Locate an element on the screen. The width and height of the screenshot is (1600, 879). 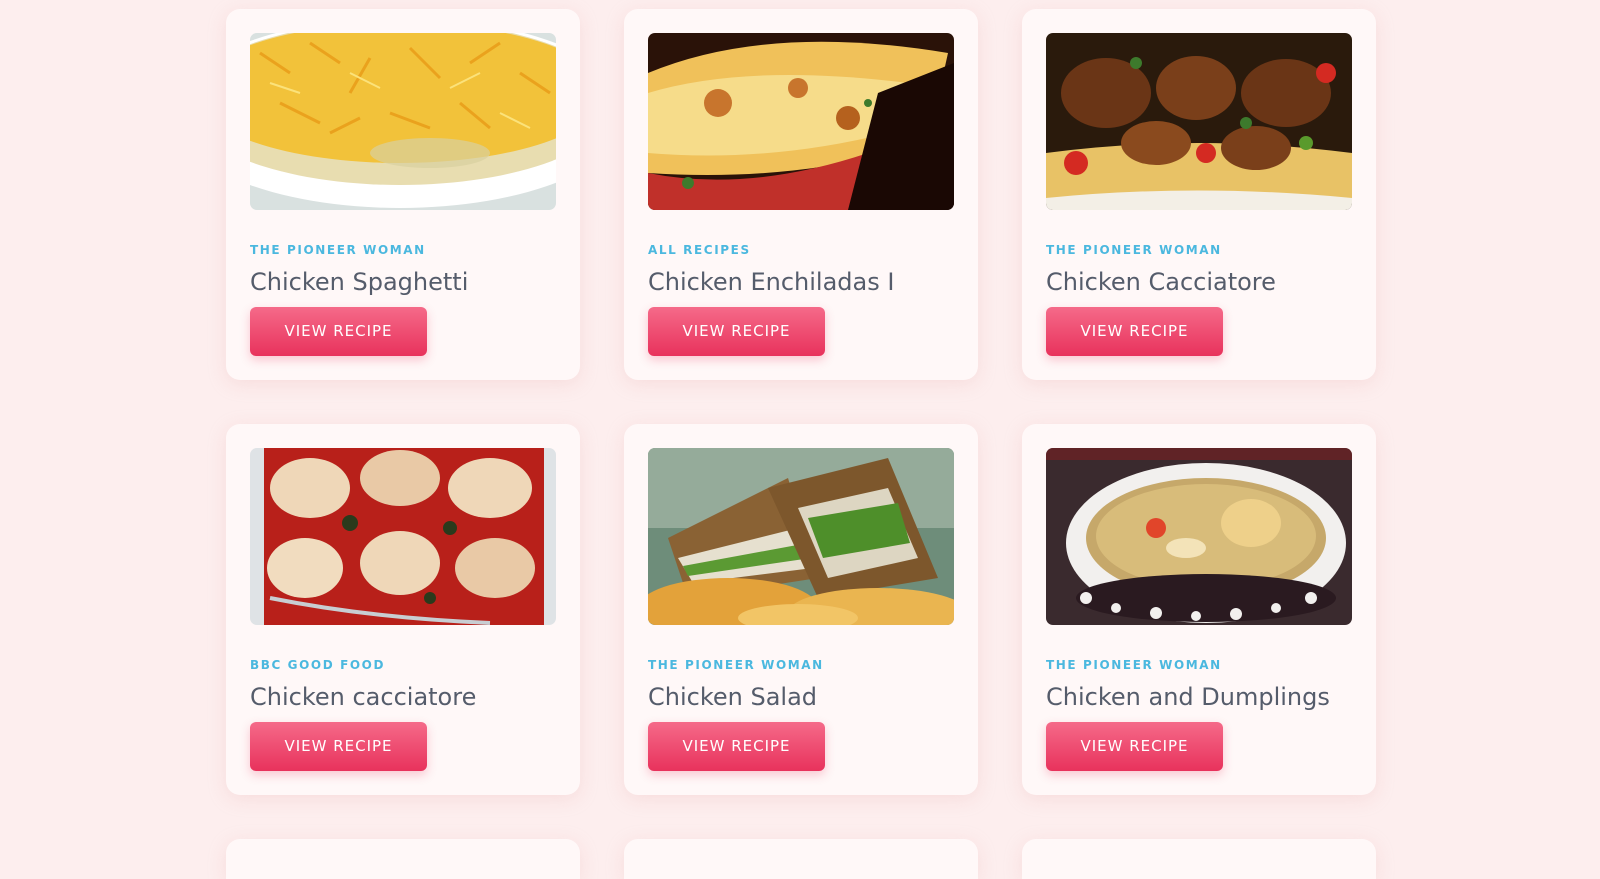
recipe-title: Chicken Cacciatore is located at coordinates (1161, 282).